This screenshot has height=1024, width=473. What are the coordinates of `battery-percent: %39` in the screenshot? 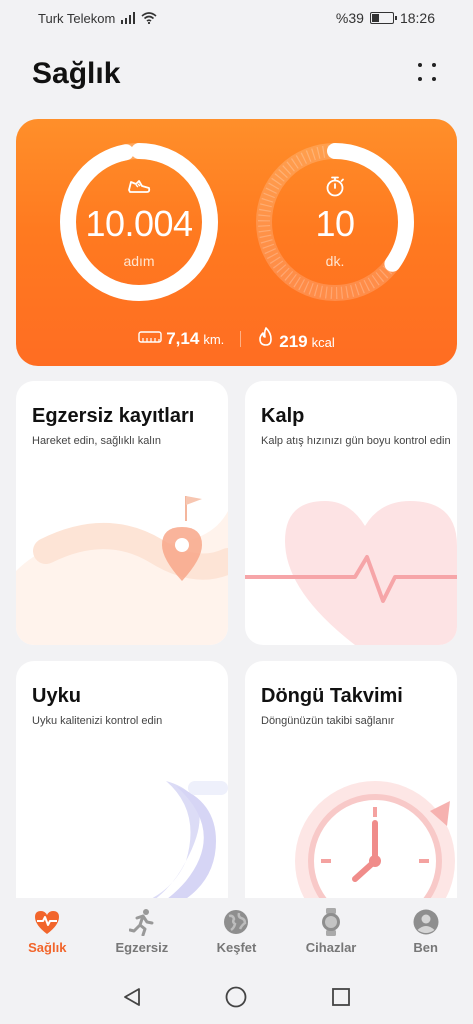 It's located at (349, 18).